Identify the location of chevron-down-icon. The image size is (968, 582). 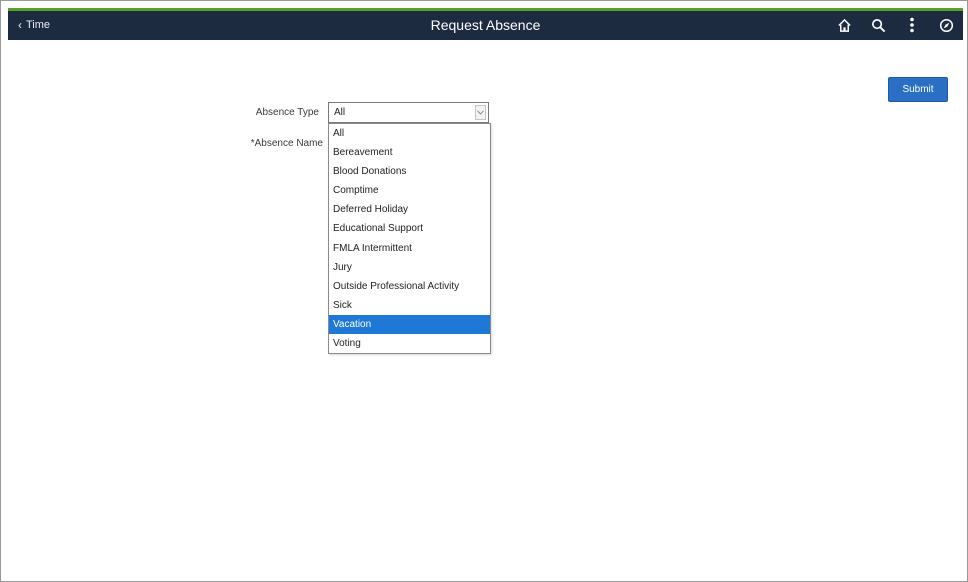
(480, 112).